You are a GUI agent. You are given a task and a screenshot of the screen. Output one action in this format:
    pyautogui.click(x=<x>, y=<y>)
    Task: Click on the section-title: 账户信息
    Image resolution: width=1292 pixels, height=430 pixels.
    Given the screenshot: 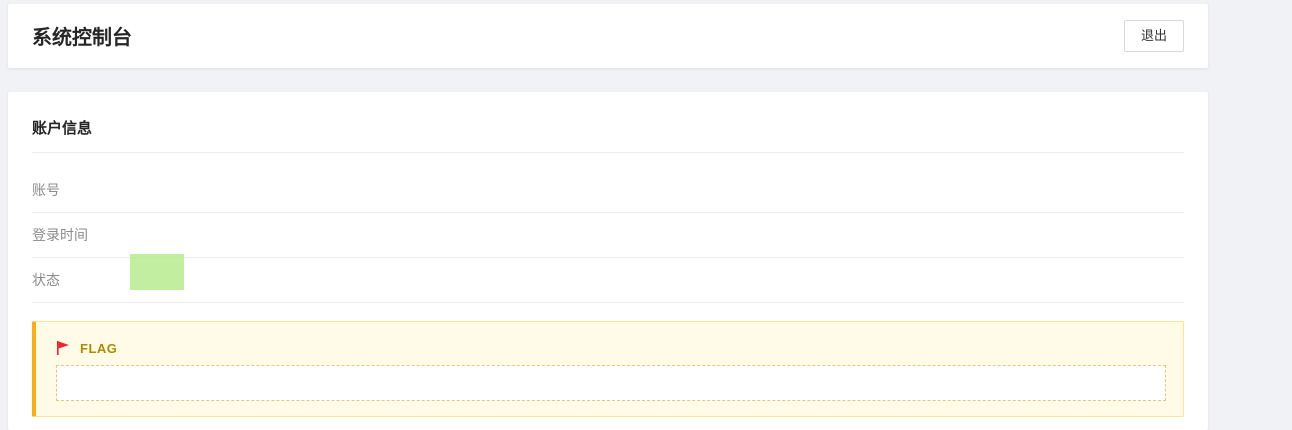 What is the action you would take?
    pyautogui.click(x=62, y=128)
    